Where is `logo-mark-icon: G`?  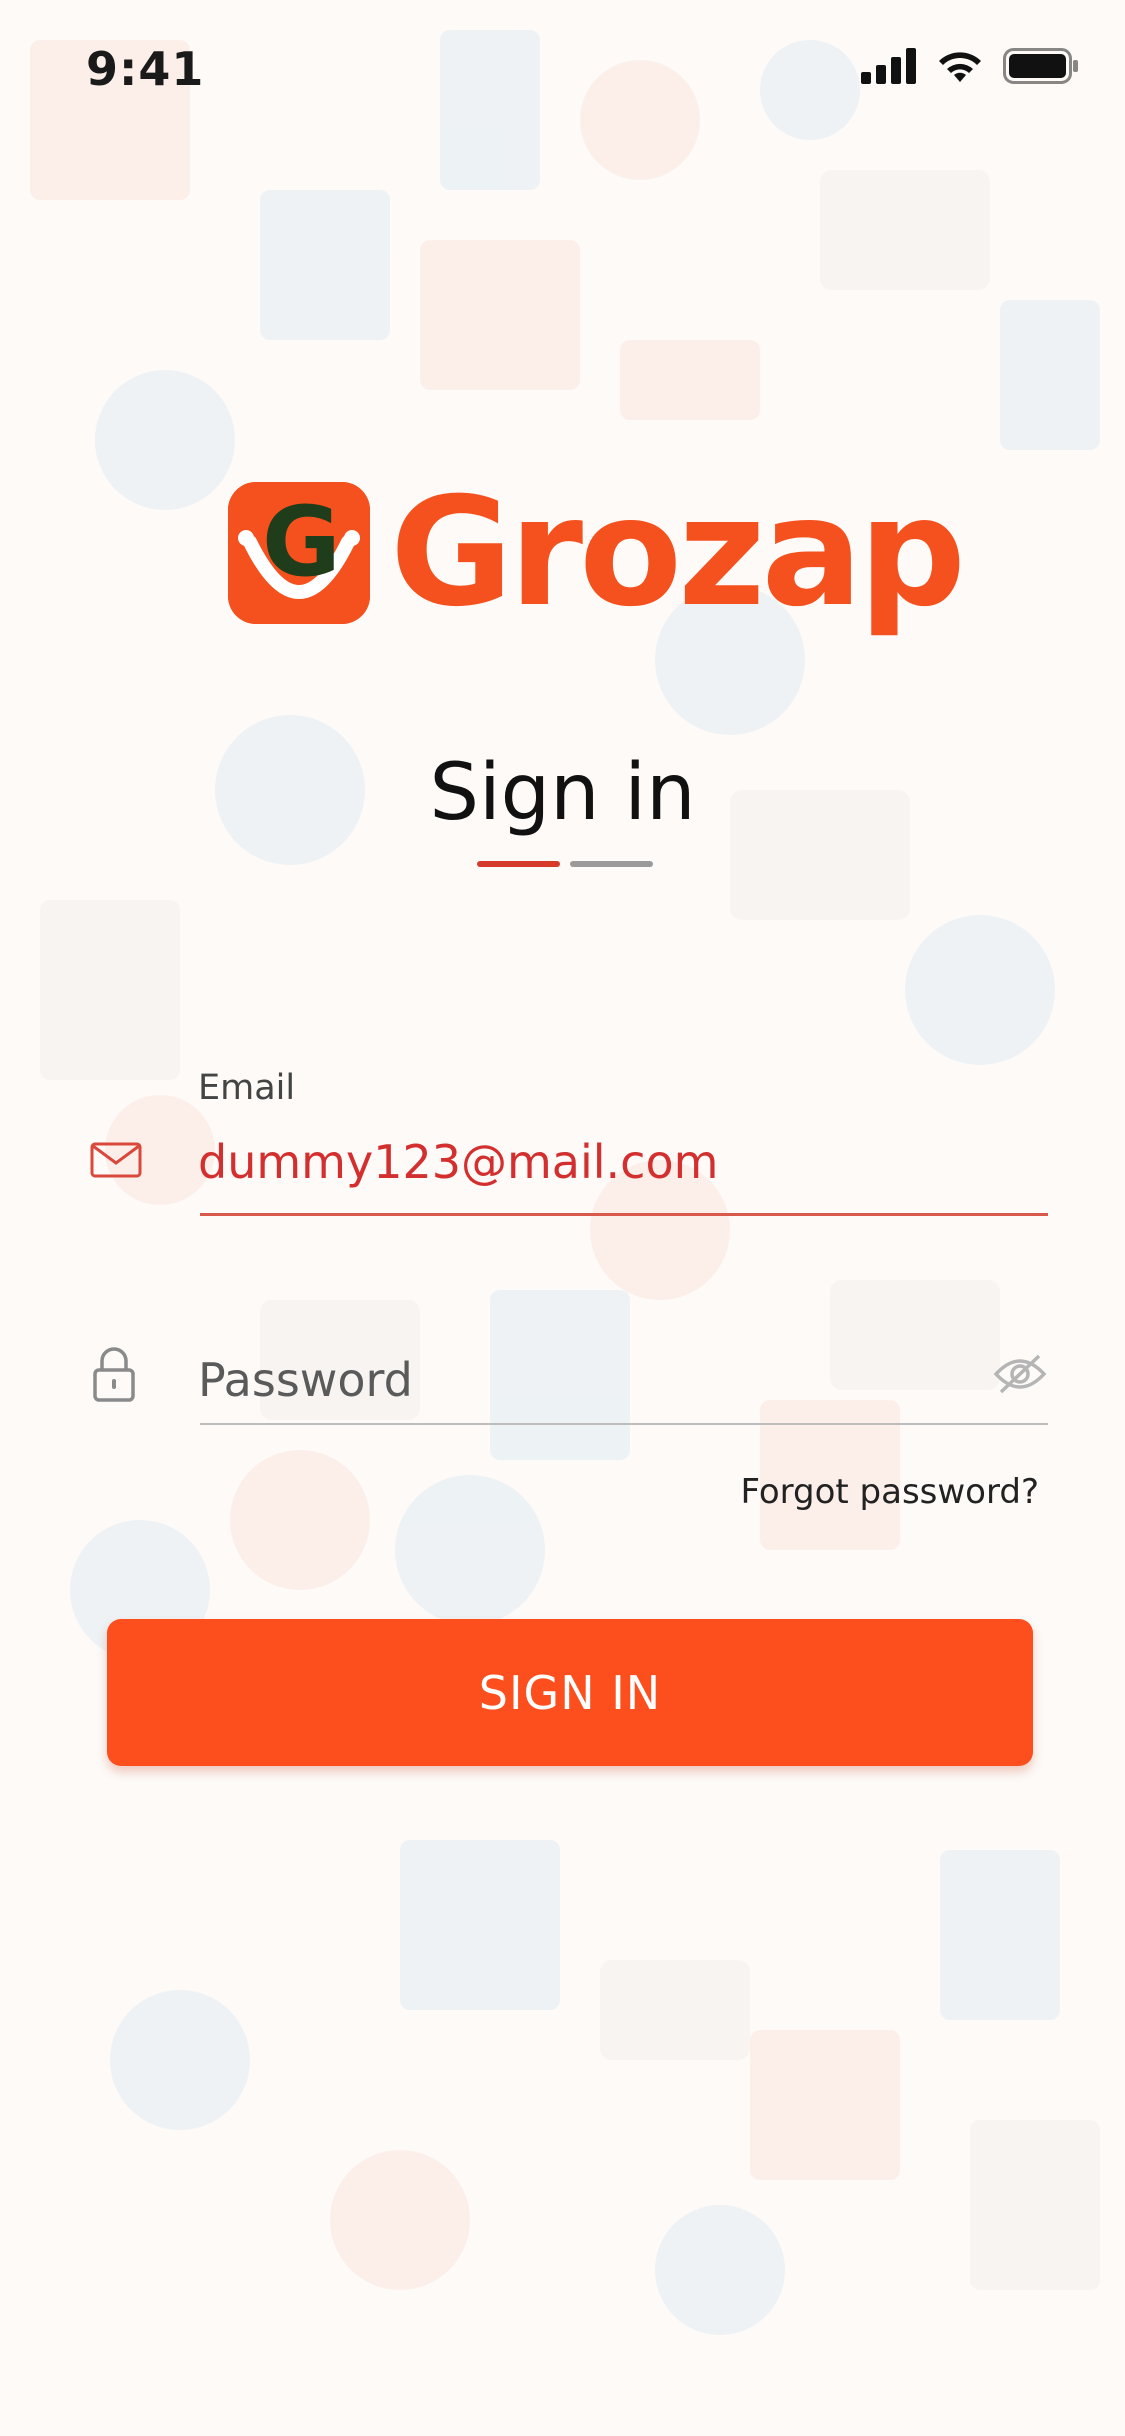
logo-mark-icon: G is located at coordinates (299, 553).